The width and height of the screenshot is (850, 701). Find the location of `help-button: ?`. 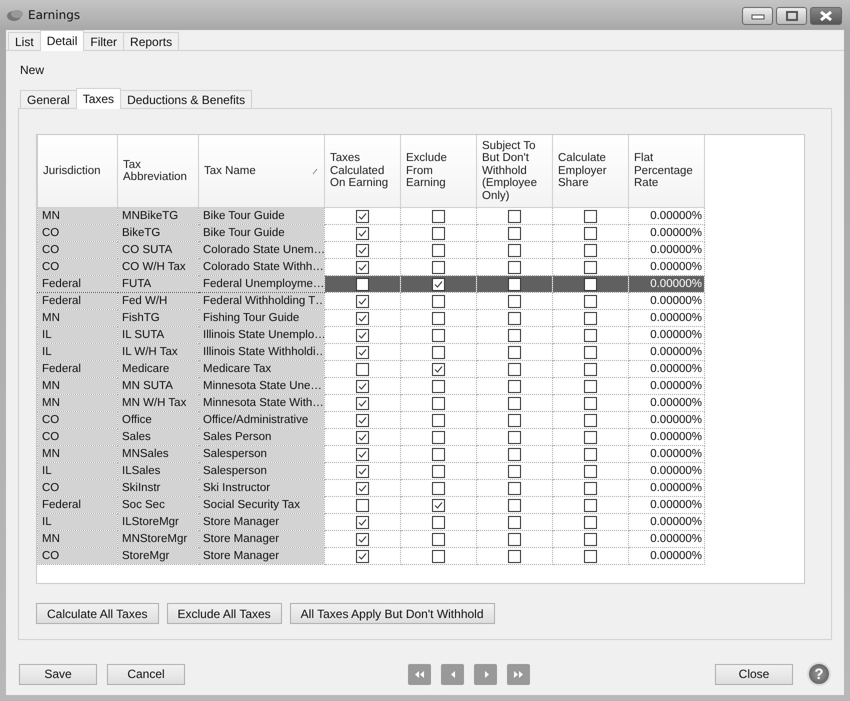

help-button: ? is located at coordinates (819, 674).